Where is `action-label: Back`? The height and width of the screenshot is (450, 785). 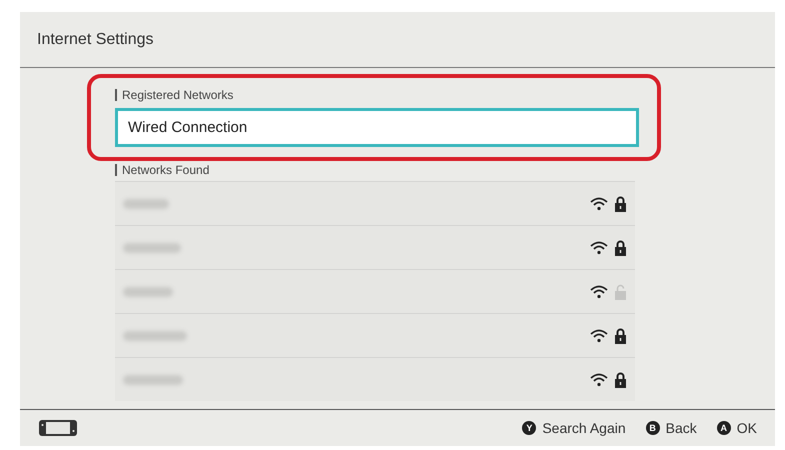
action-label: Back is located at coordinates (681, 428).